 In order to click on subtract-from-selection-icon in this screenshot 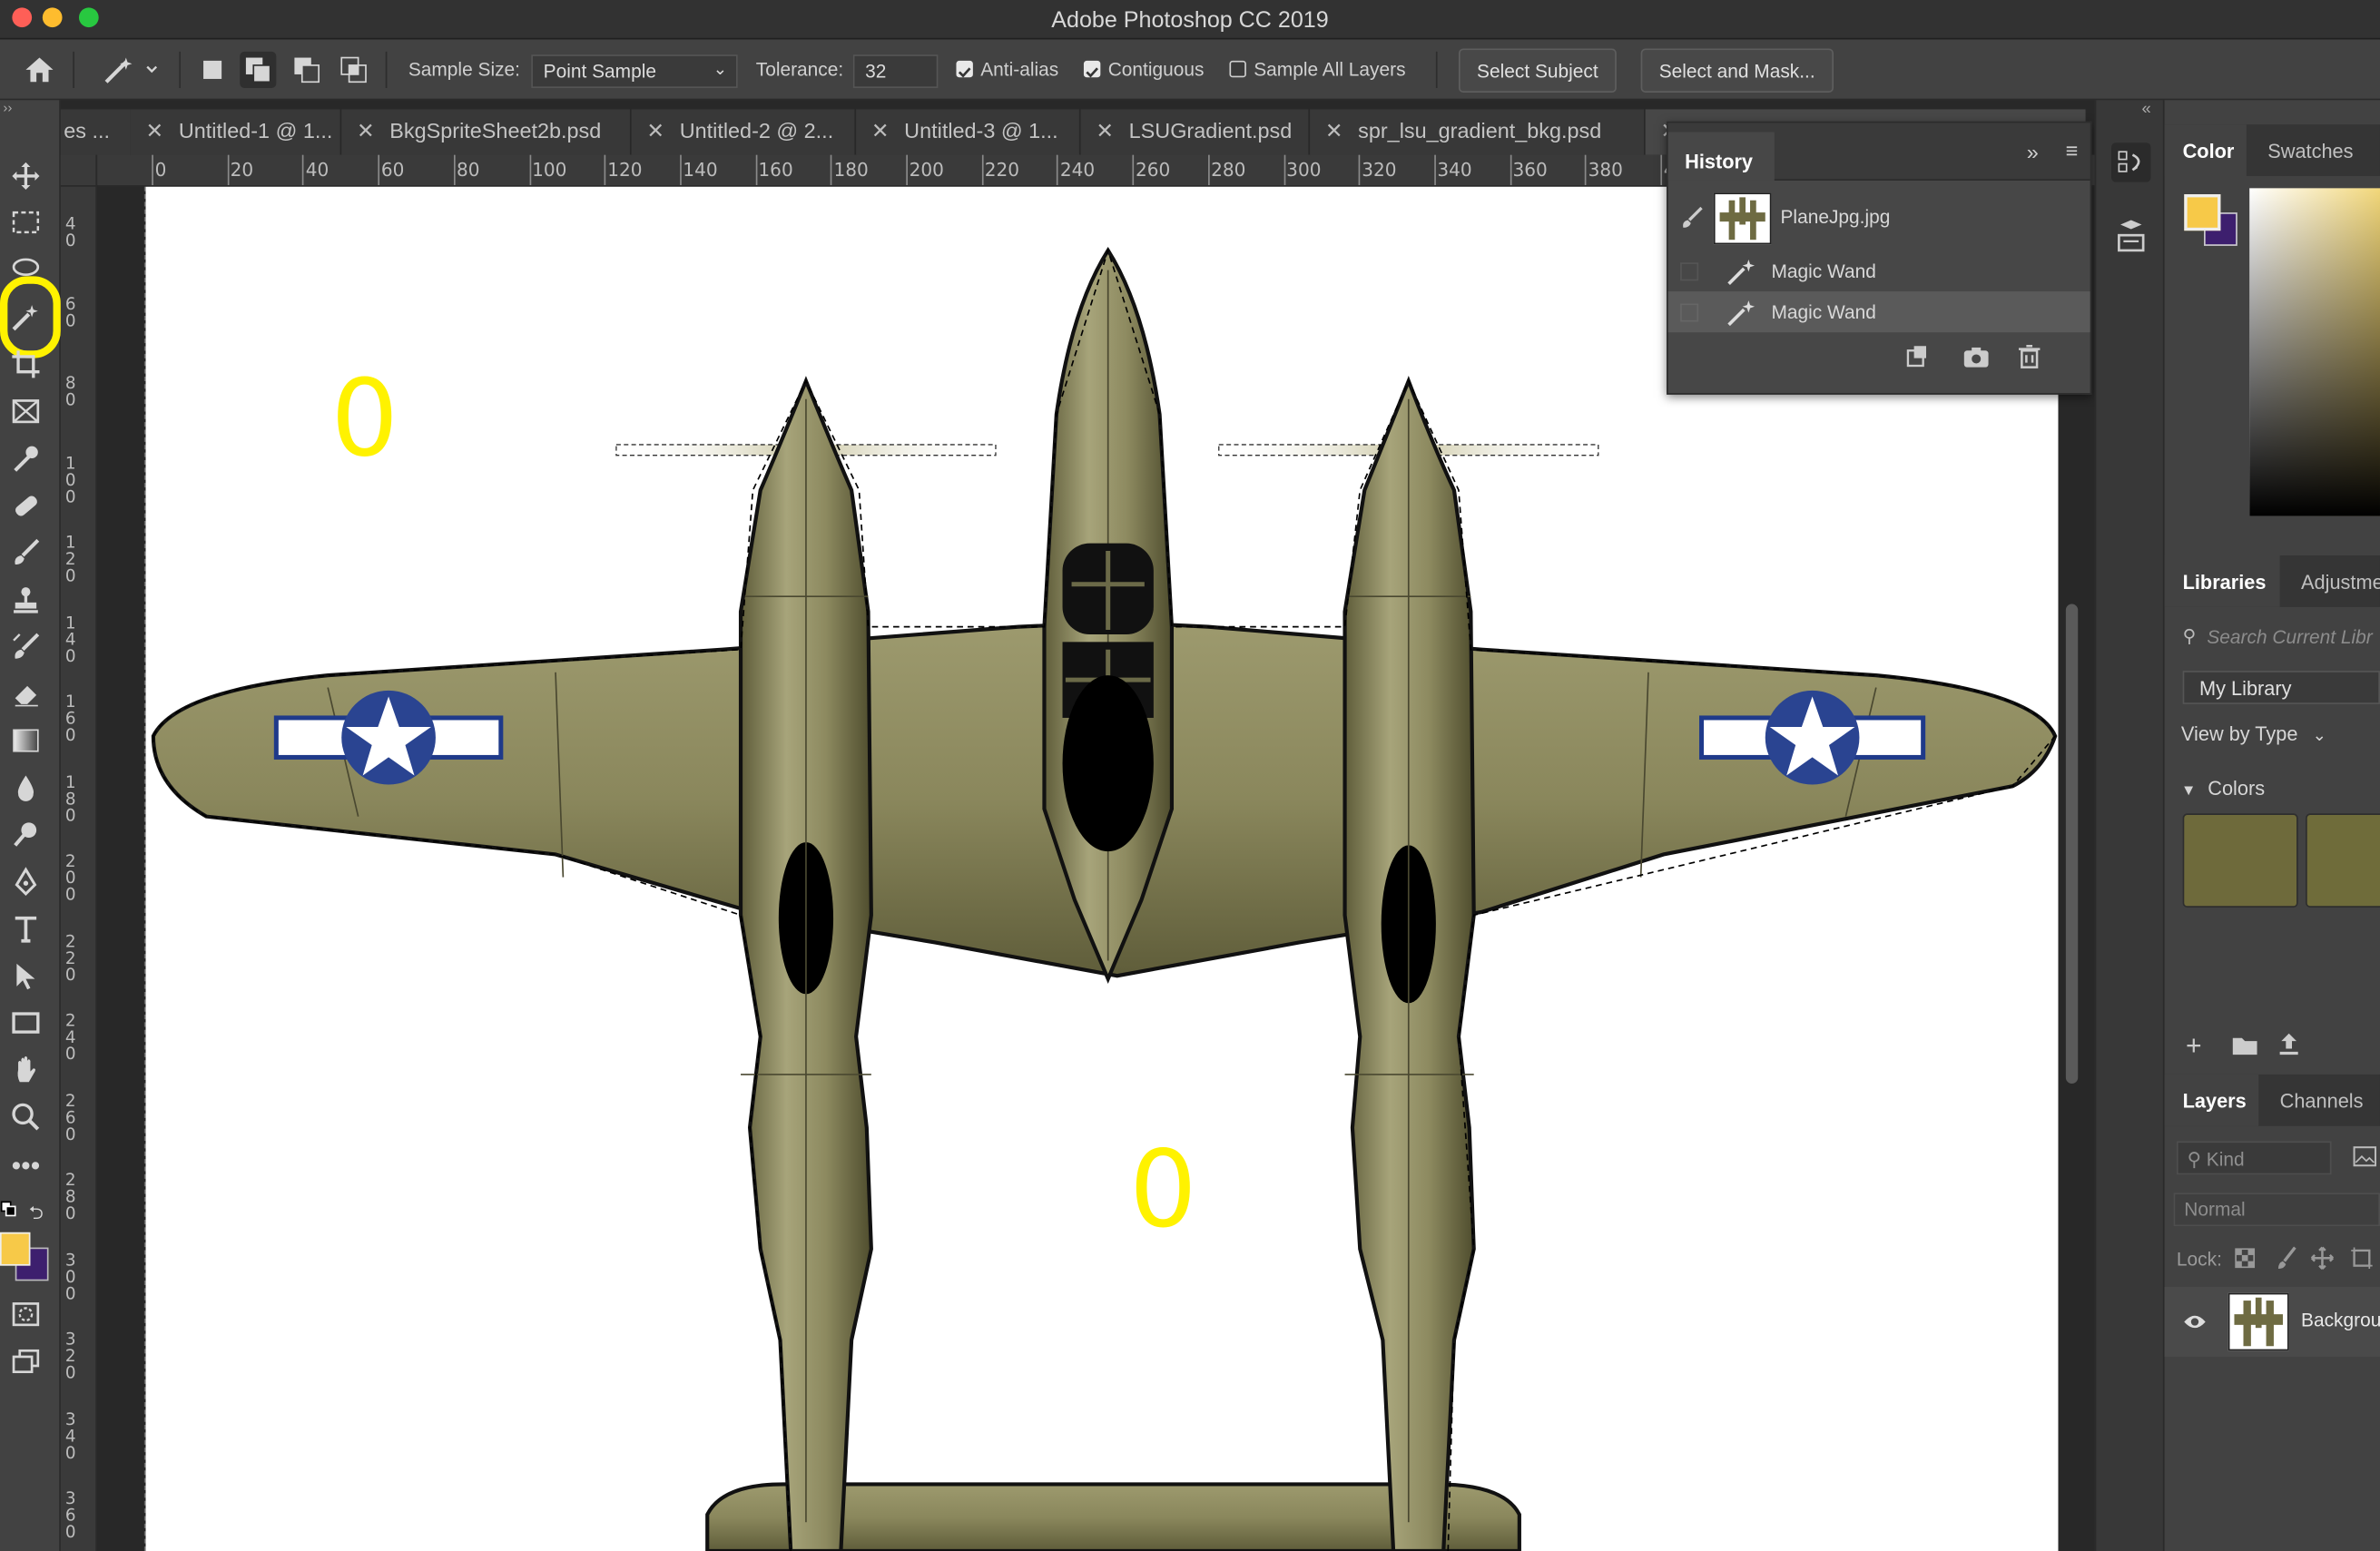, I will do `click(307, 70)`.